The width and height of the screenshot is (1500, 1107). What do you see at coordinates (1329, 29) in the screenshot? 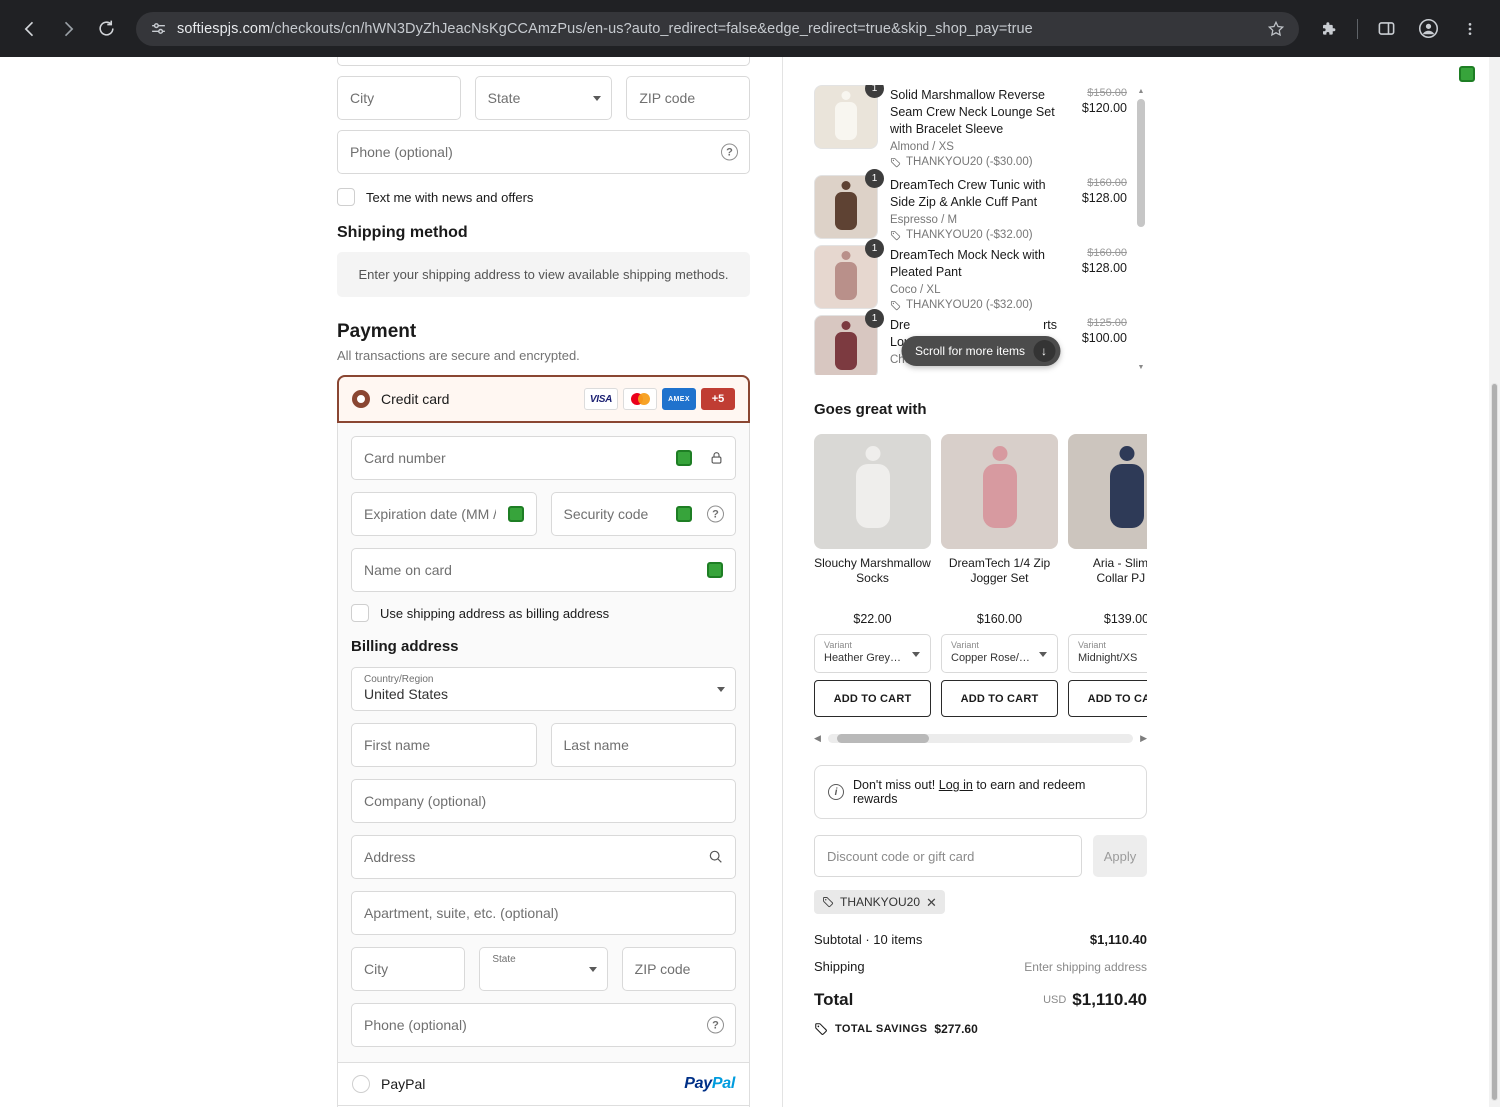
I see `extensions-icon` at bounding box center [1329, 29].